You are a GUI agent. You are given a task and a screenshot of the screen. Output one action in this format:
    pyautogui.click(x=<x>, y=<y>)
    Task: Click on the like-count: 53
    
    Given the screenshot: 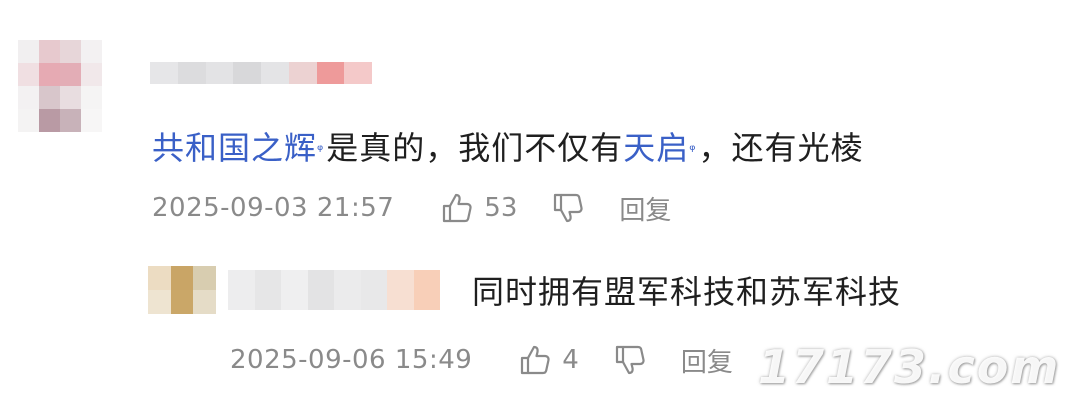 What is the action you would take?
    pyautogui.click(x=501, y=208)
    